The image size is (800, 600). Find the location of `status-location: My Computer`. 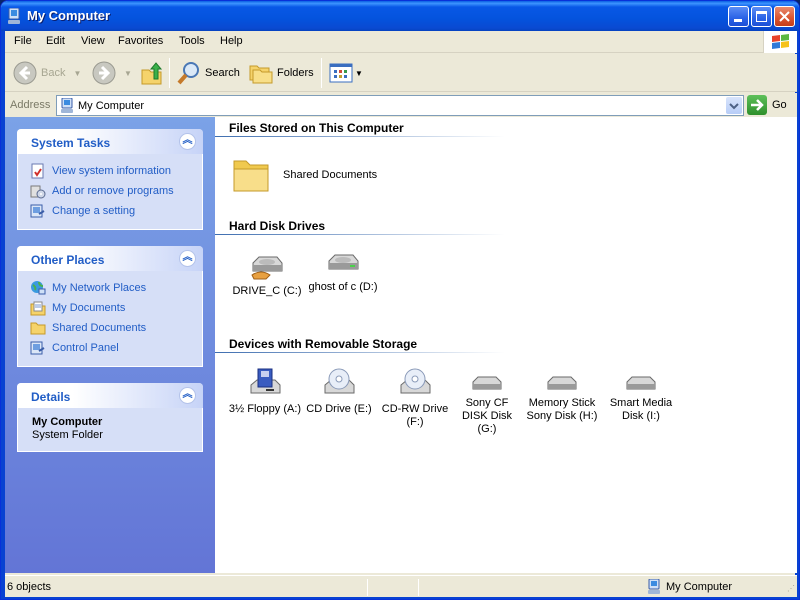

status-location: My Computer is located at coordinates (690, 586).